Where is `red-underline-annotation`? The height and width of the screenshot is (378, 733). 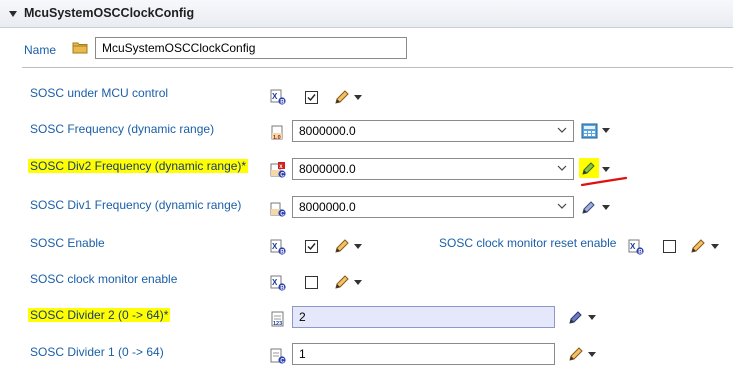 red-underline-annotation is located at coordinates (604, 181).